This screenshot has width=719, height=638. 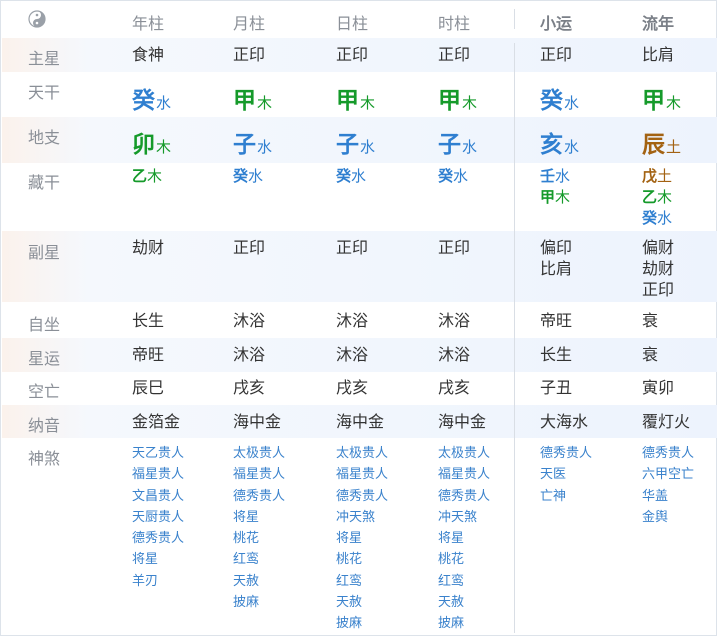 I want to click on month-zhuxing: 正印, so click(x=249, y=54).